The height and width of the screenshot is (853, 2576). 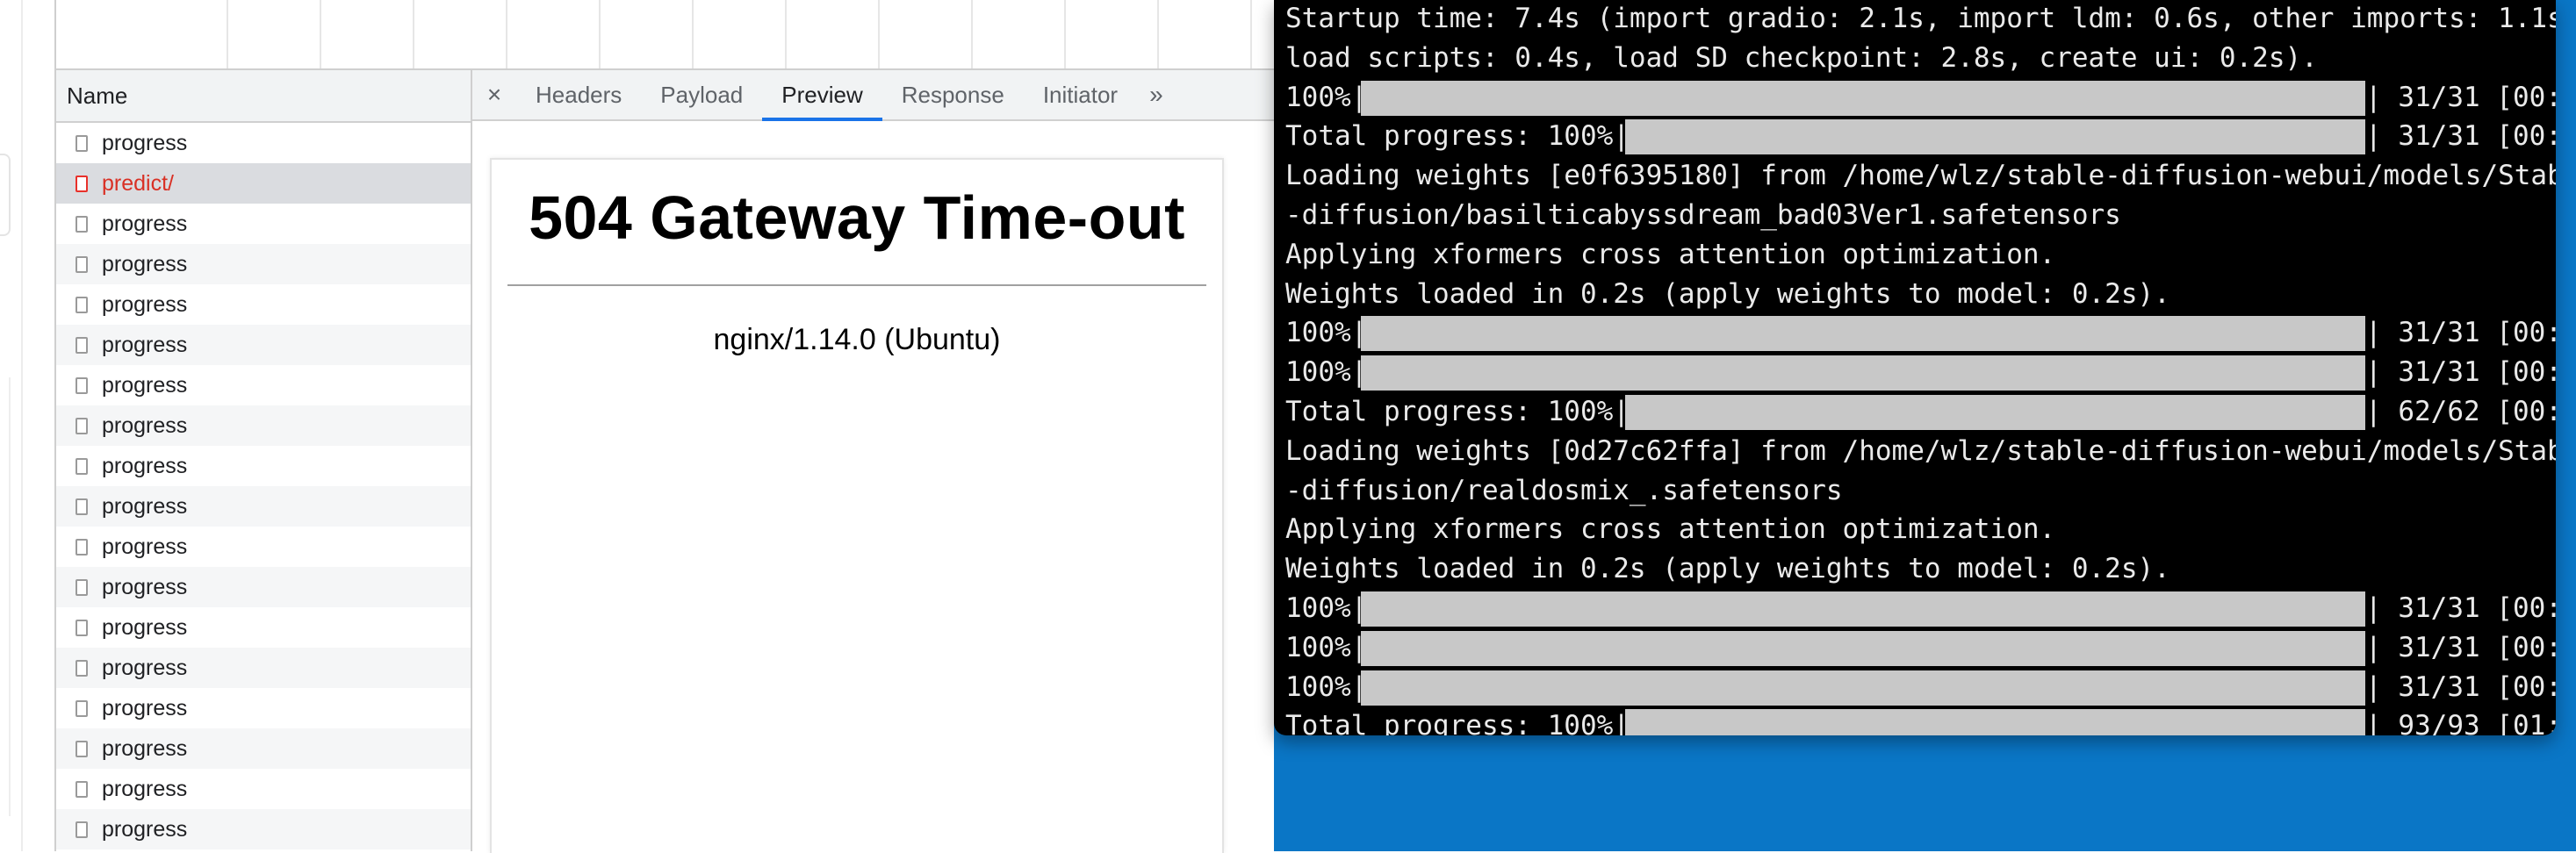 I want to click on tab-response: Response, so click(x=953, y=94).